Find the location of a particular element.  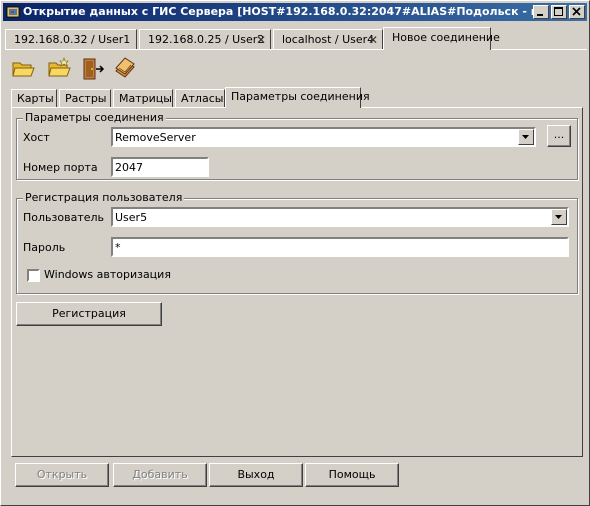

register-button-label: Регистрация is located at coordinates (89, 313).